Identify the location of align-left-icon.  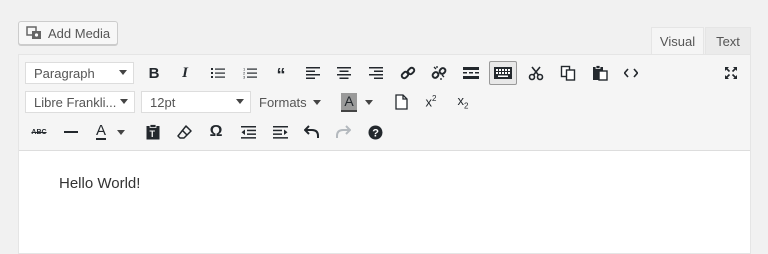
(313, 73).